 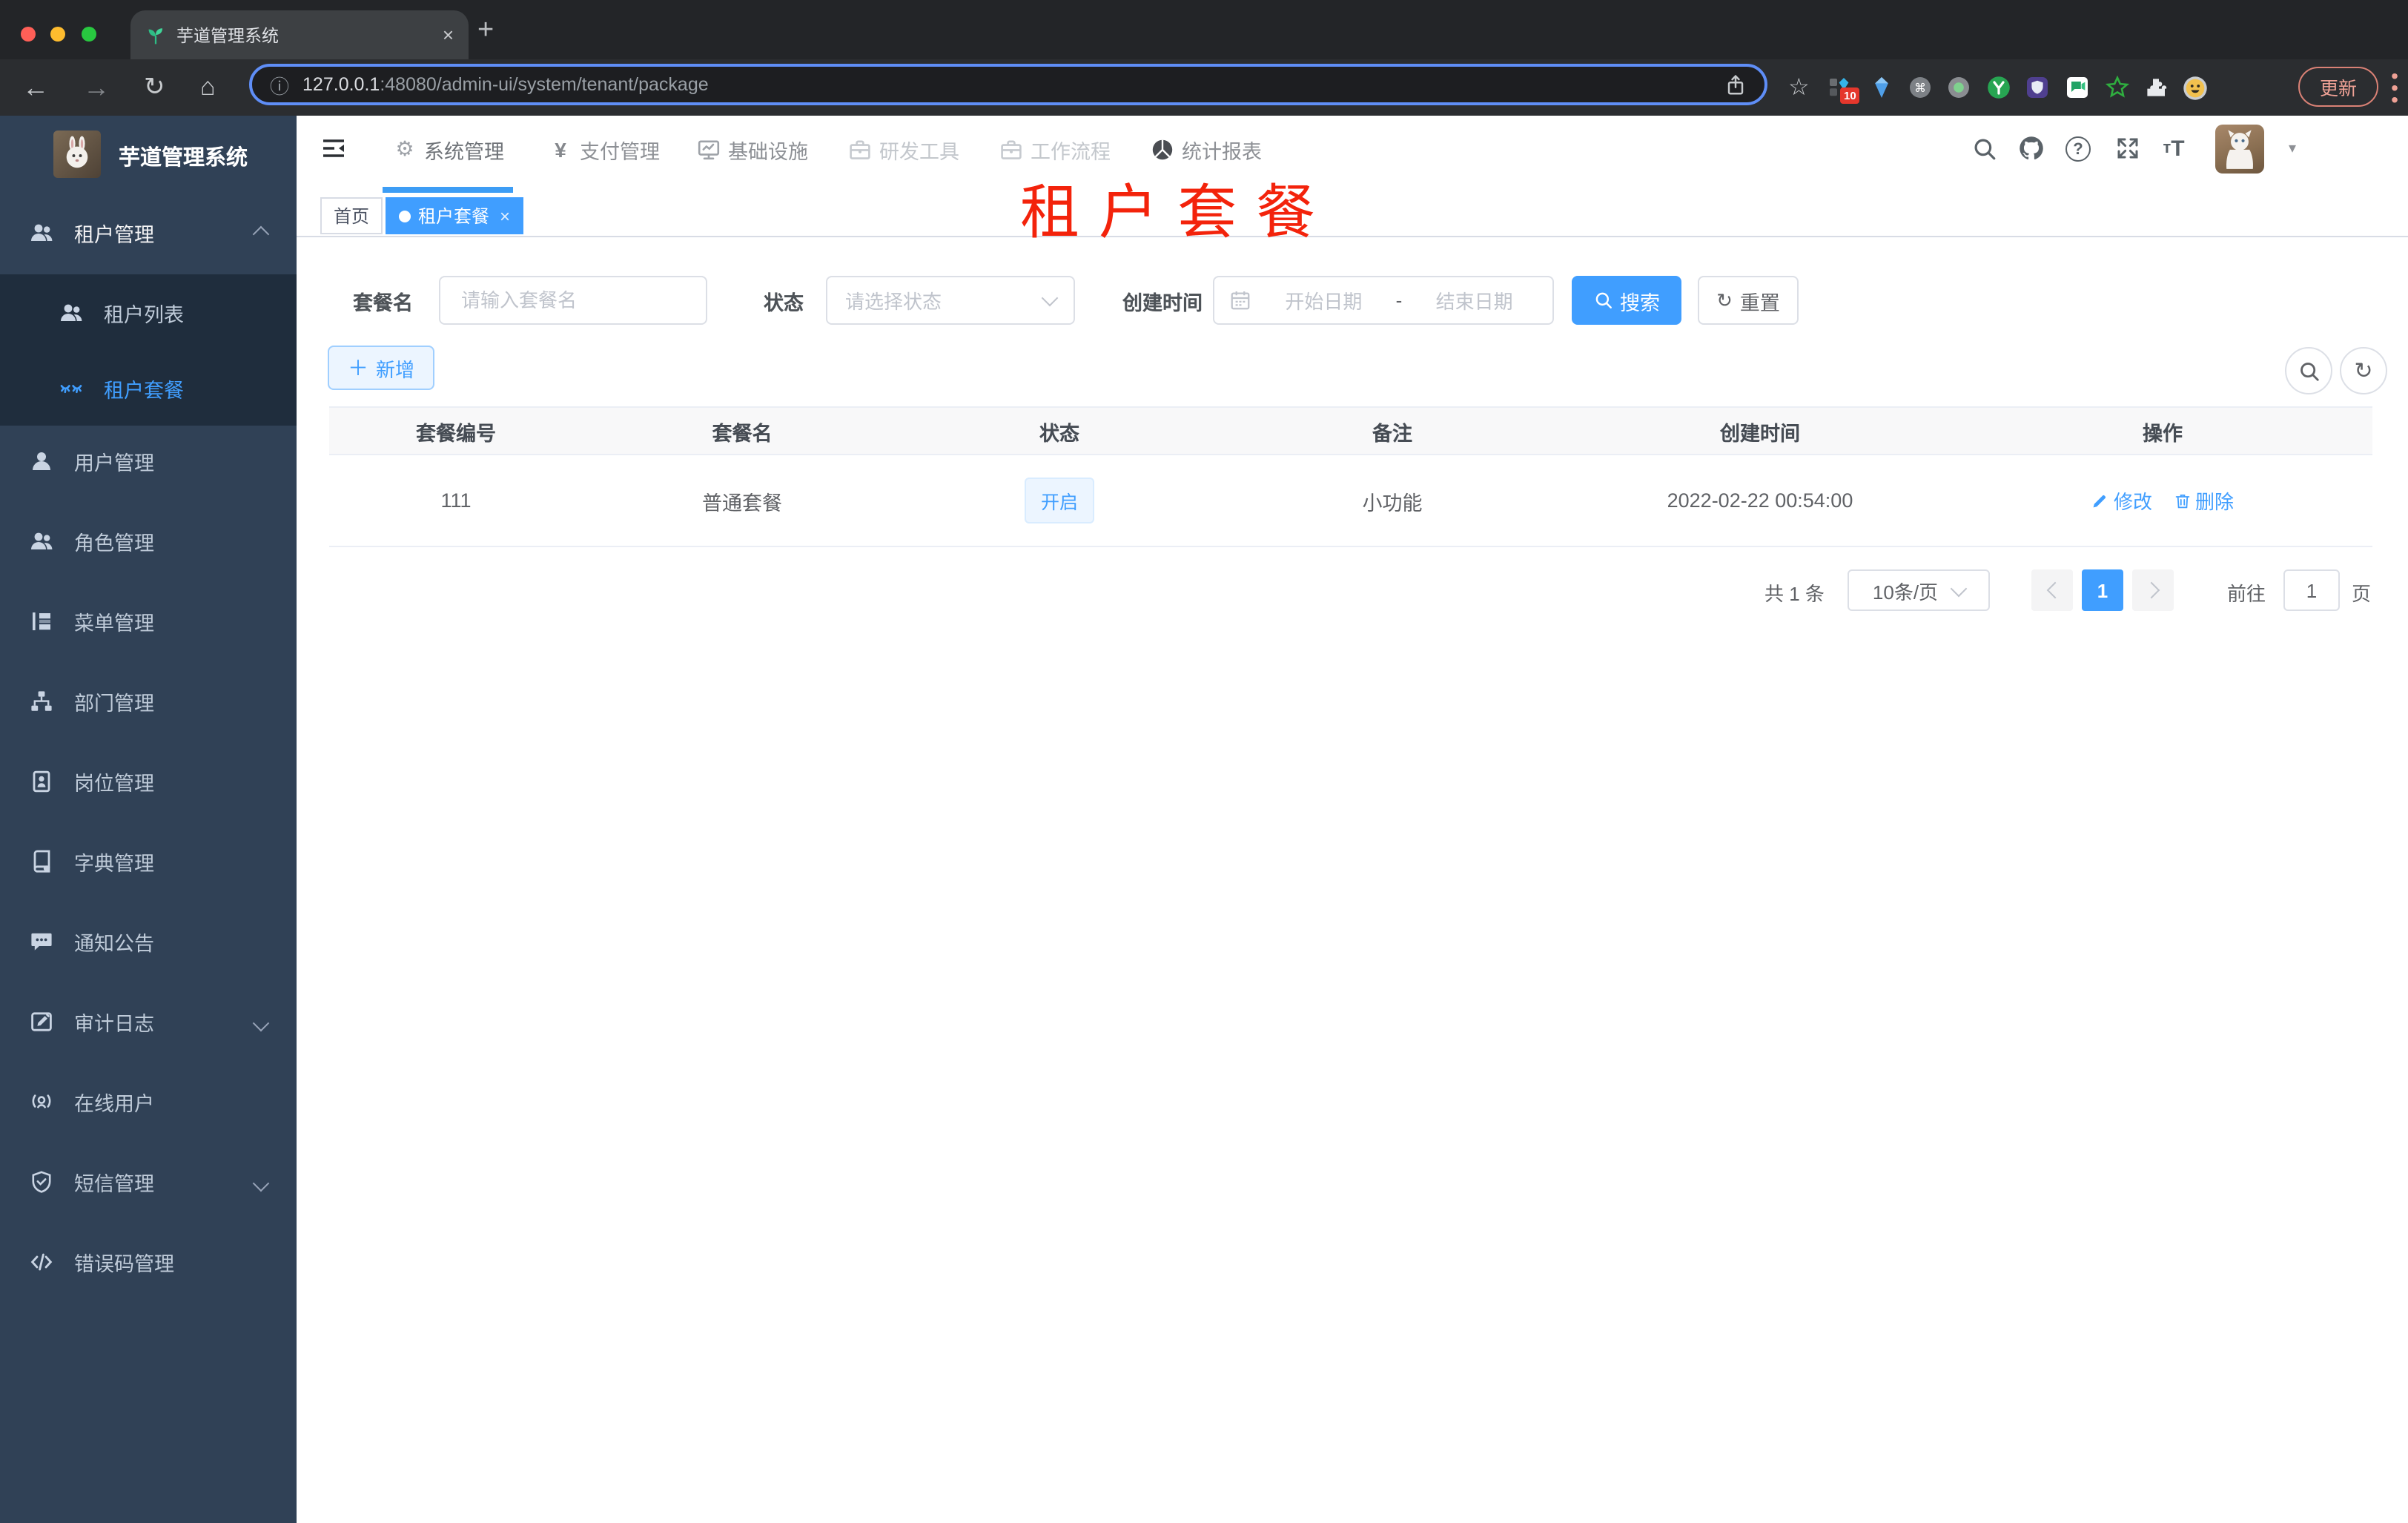 I want to click on search-button: 搜索, so click(x=1626, y=301).